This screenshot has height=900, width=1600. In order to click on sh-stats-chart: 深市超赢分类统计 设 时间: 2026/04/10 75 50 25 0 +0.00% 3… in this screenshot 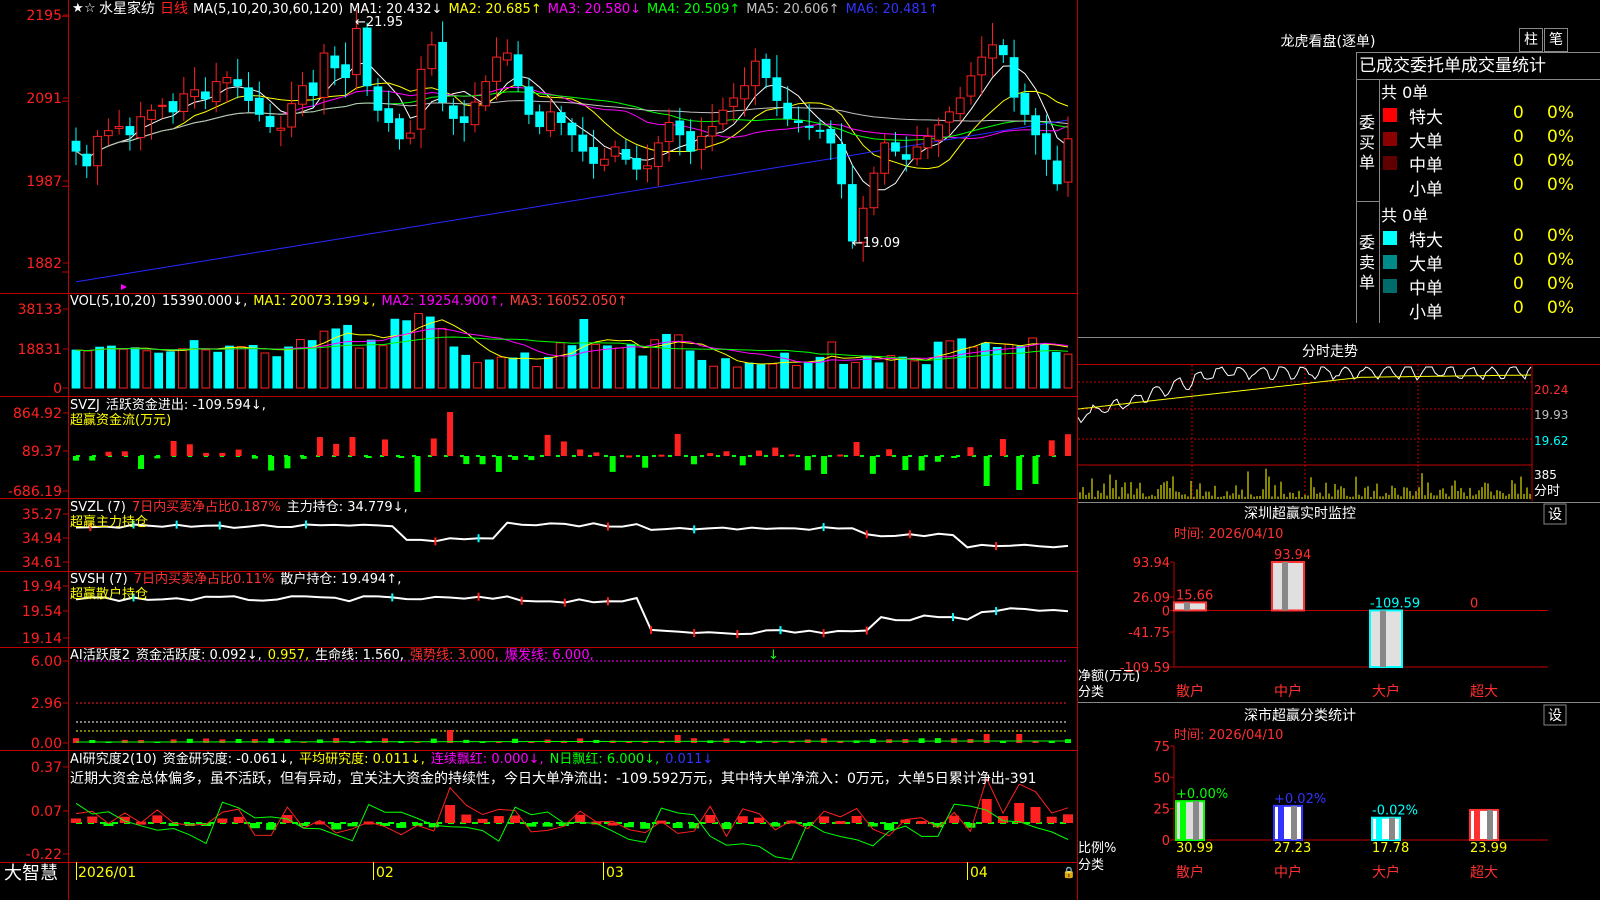, I will do `click(1339, 801)`.